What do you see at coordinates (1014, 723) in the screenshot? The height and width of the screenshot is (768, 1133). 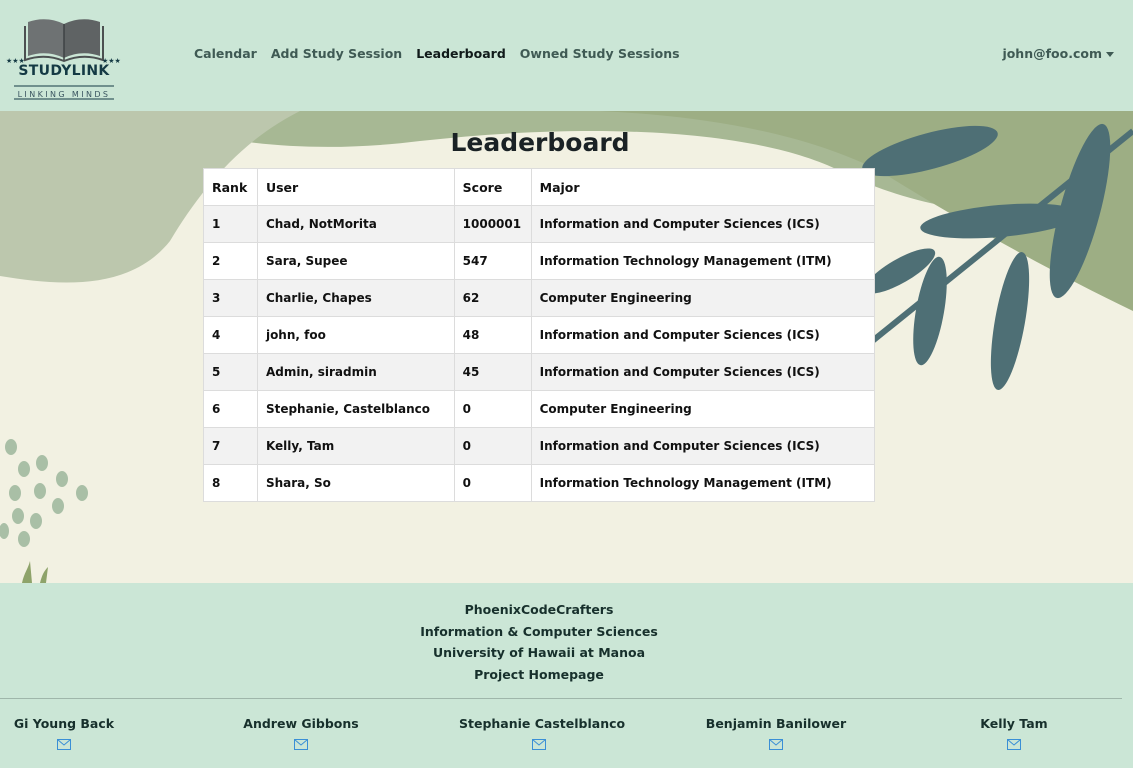 I see `team-member-name: Kelly Tam` at bounding box center [1014, 723].